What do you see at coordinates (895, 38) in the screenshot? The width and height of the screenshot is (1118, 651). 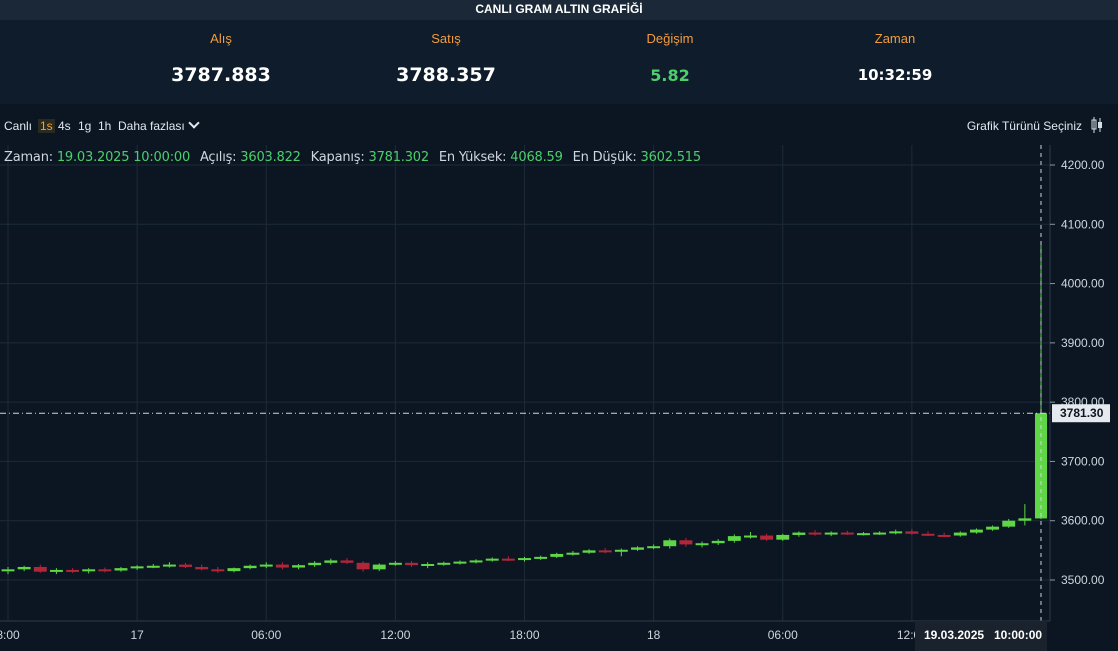 I see `stat-time-label: Zaman` at bounding box center [895, 38].